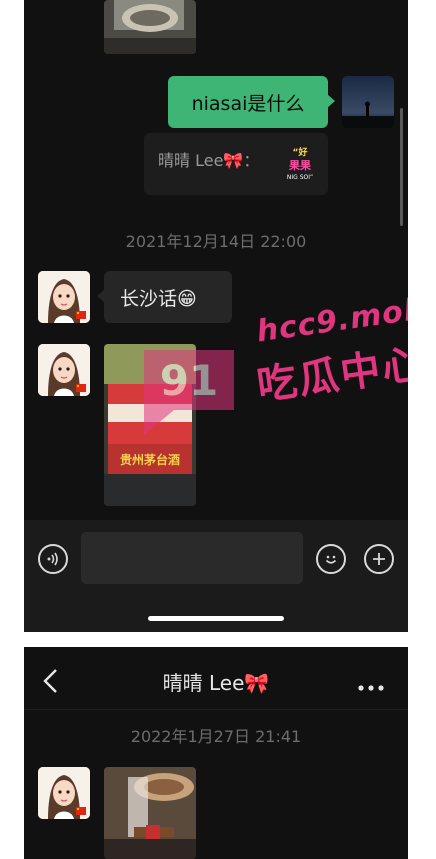 This screenshot has width=436, height=859. Describe the element at coordinates (150, 27) in the screenshot. I see `chat-image-partial` at that location.